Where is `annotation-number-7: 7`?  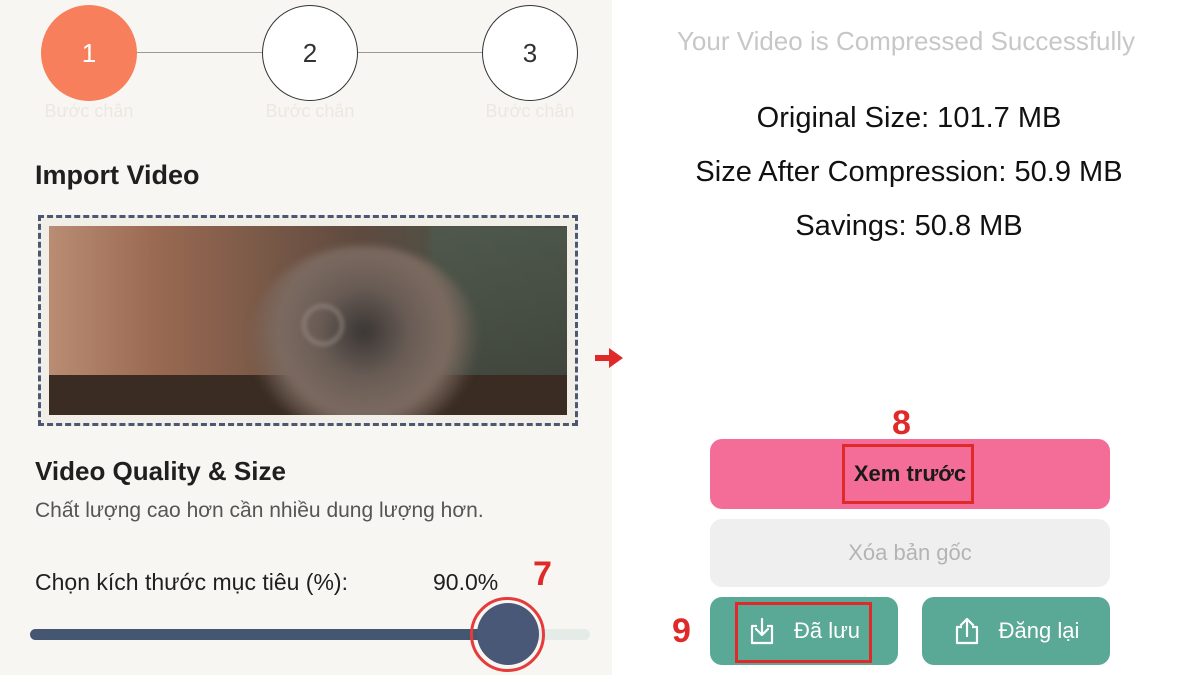
annotation-number-7: 7 is located at coordinates (542, 574).